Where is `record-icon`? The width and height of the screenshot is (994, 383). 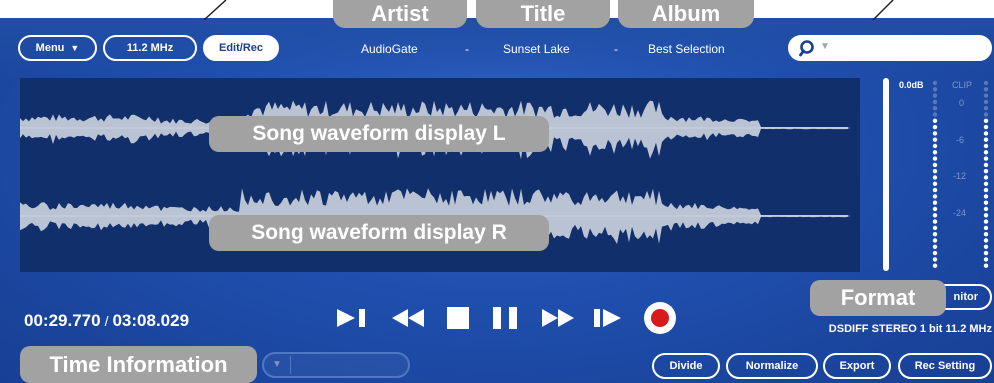
record-icon is located at coordinates (660, 318).